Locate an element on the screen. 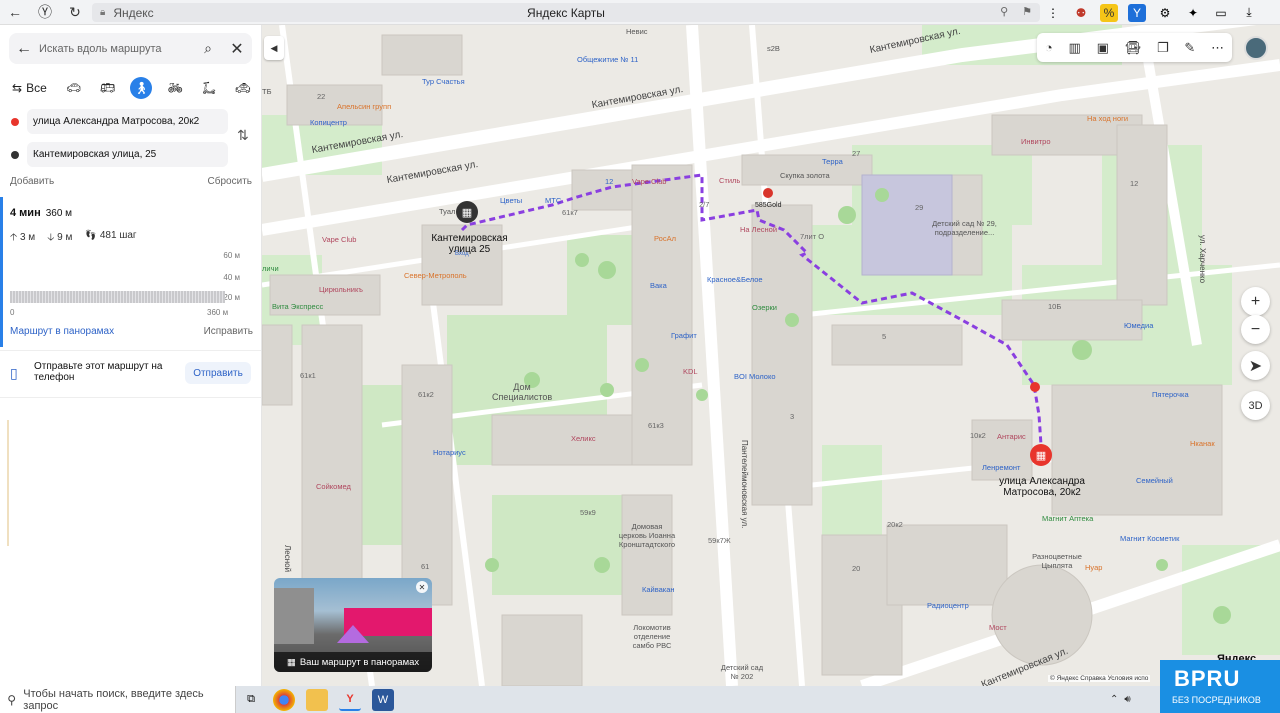 The image size is (1280, 713). yandex-browser-icon: Y is located at coordinates (350, 700).